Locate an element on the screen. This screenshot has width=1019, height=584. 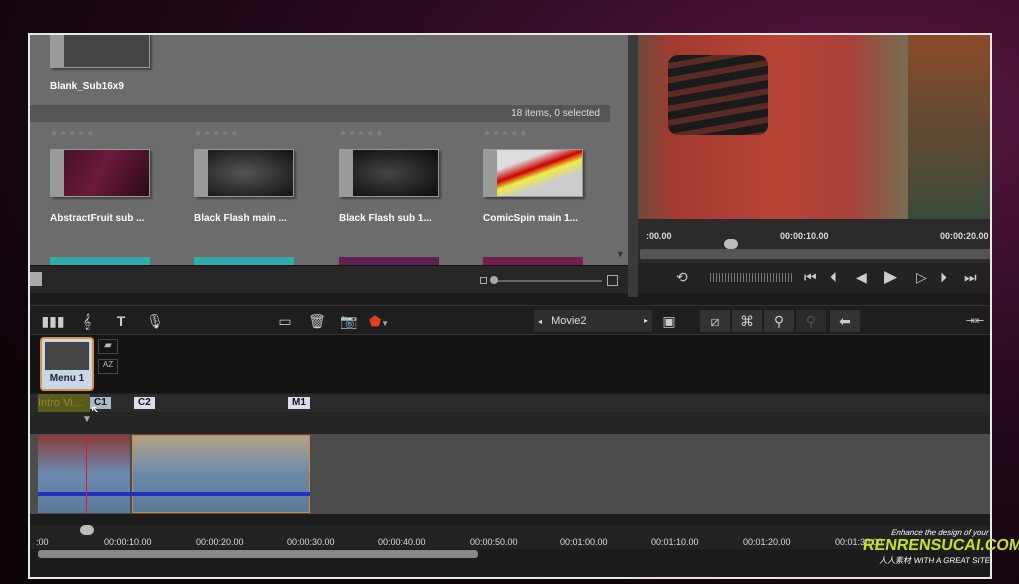
library-item-blank-sub: Blank_Sub16x9 is located at coordinates (110, 63).